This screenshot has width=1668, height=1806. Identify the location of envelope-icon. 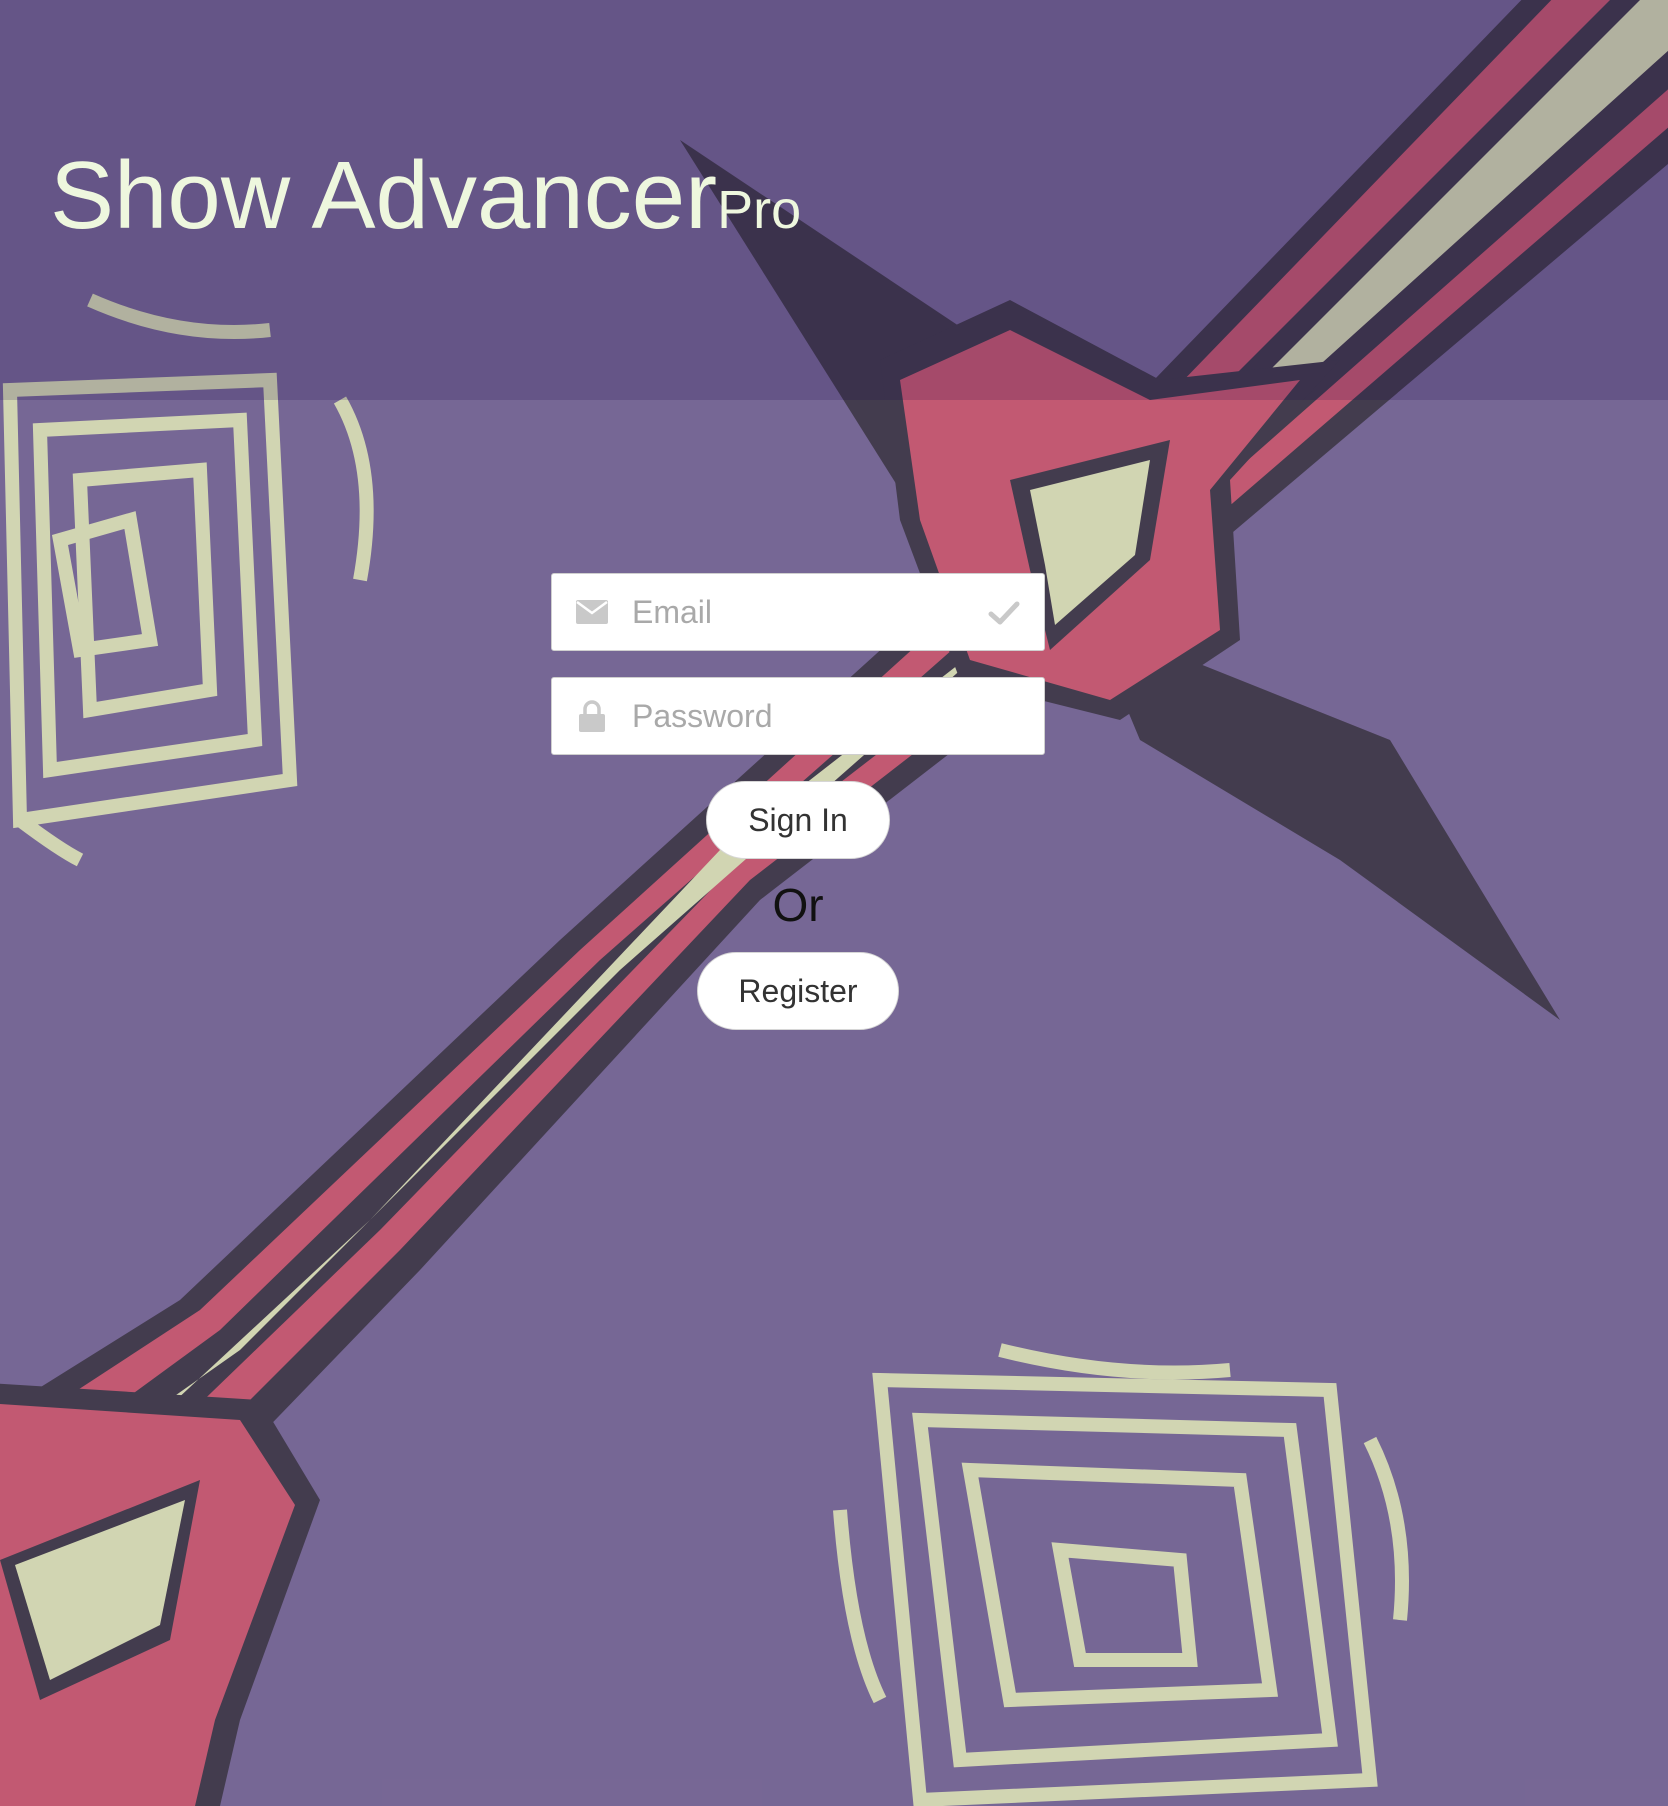
(592, 612).